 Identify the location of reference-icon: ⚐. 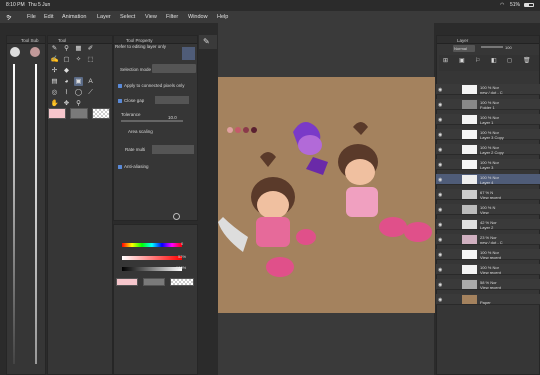
(477, 60).